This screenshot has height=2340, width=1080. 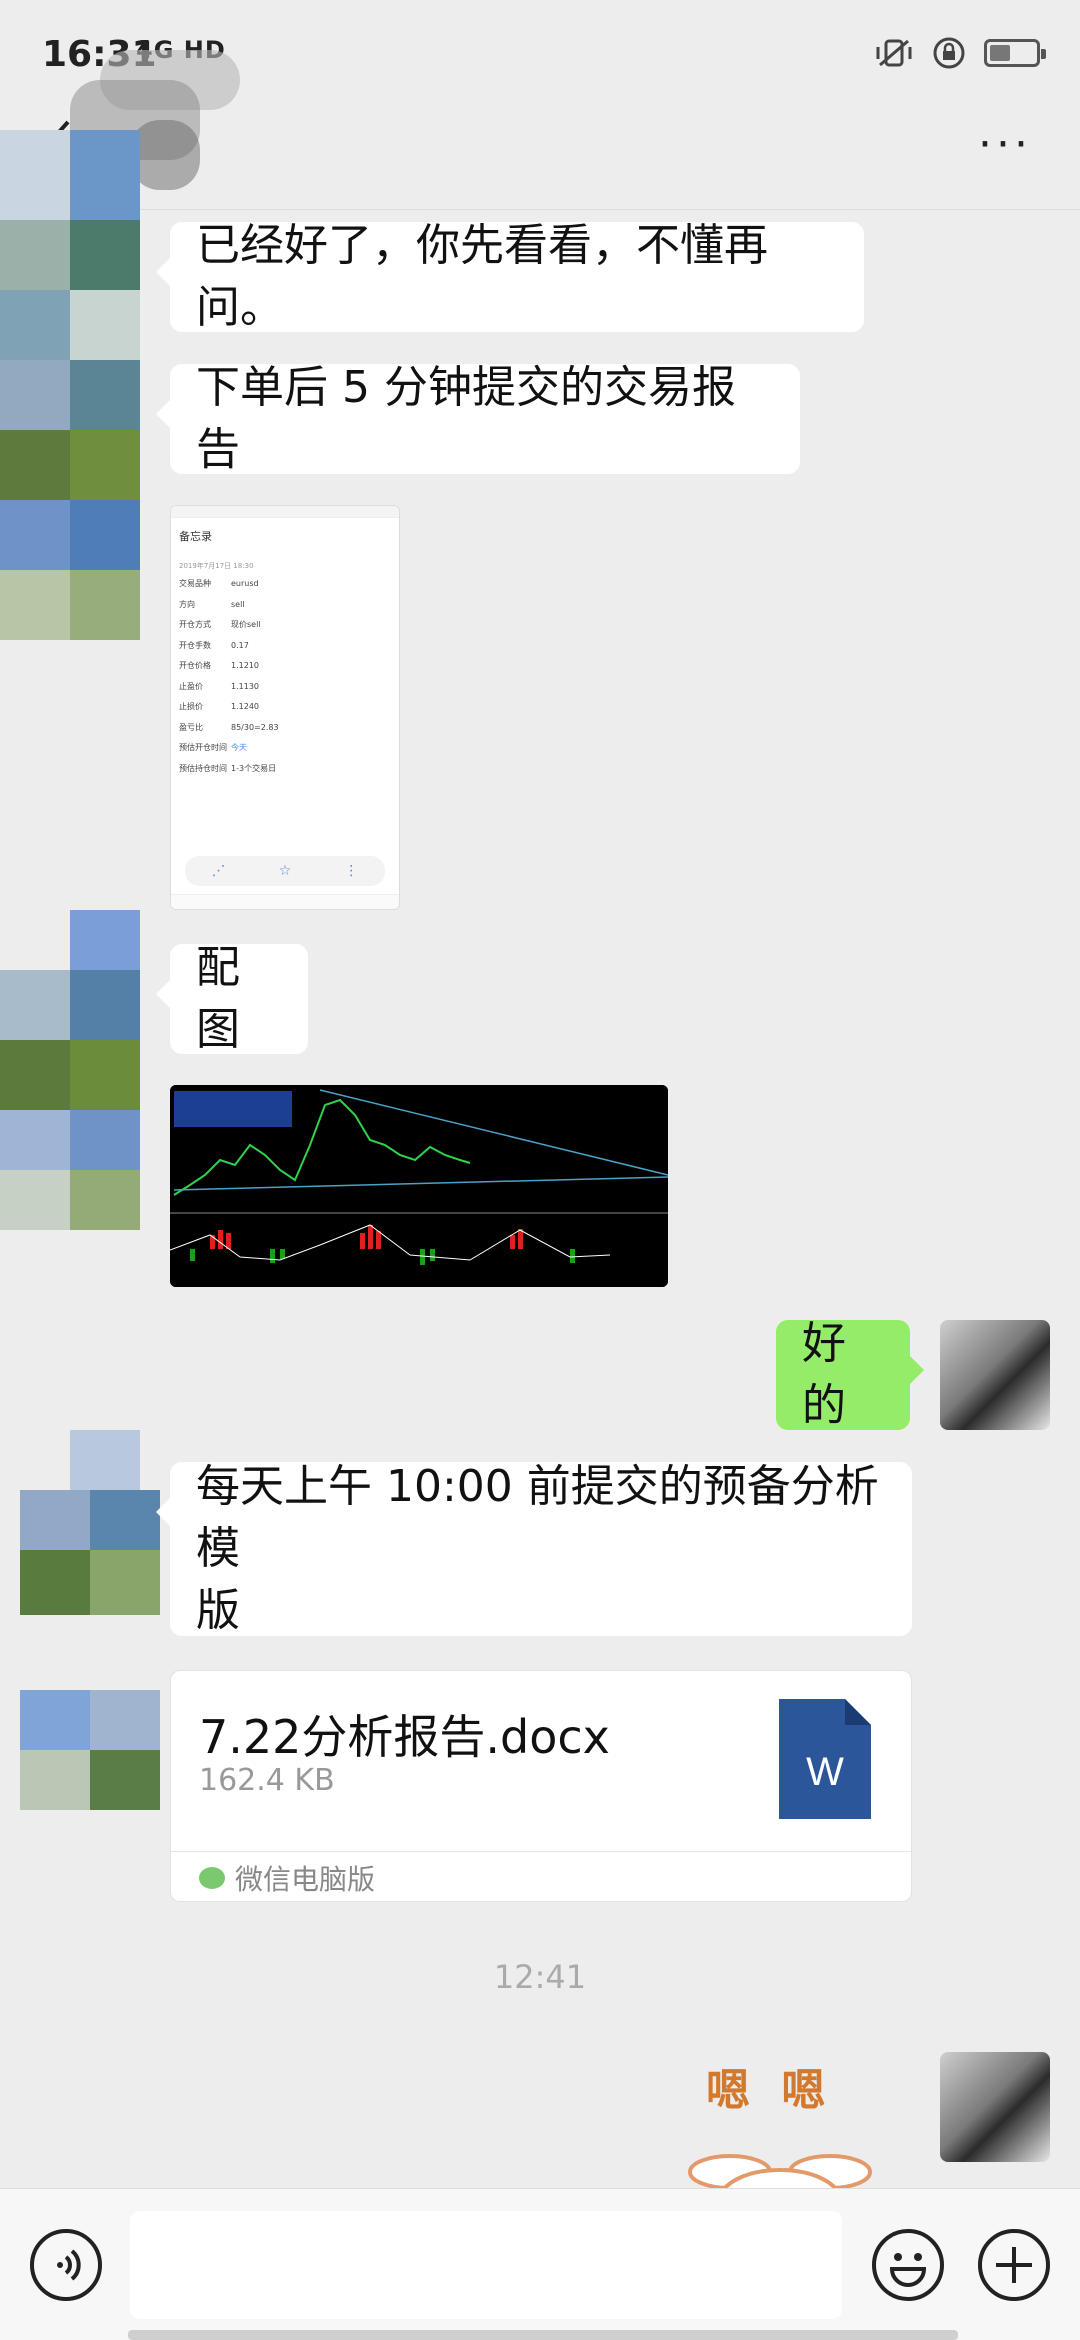 What do you see at coordinates (195, 536) in the screenshot?
I see `thumb-title: 备忘录` at bounding box center [195, 536].